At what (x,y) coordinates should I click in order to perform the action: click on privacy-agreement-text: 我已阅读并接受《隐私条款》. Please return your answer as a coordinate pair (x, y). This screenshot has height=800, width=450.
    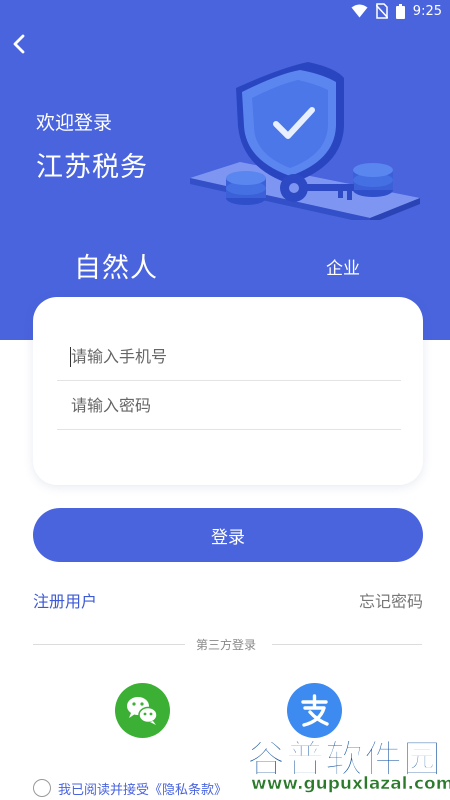
    Looking at the image, I should click on (142, 788).